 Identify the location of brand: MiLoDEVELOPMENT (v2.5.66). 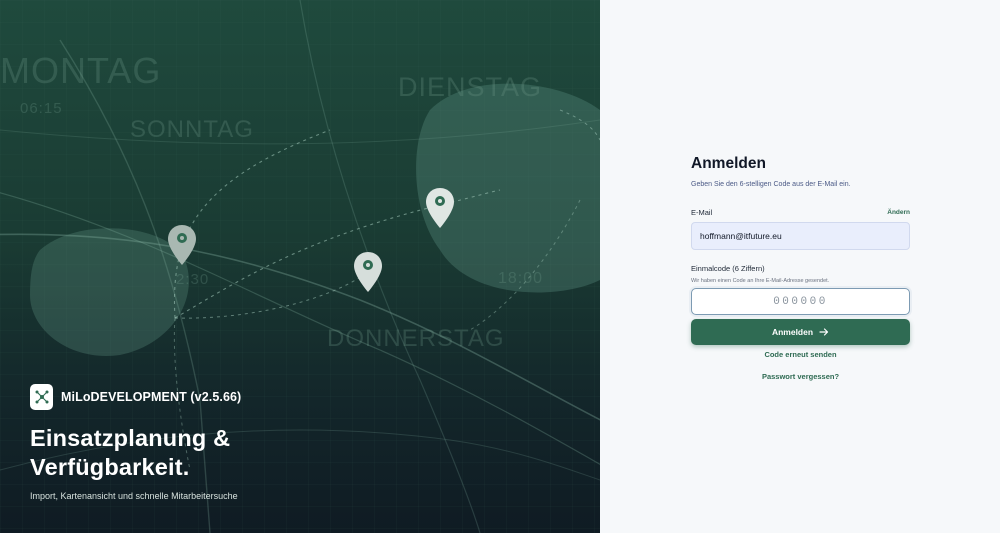
(135, 397).